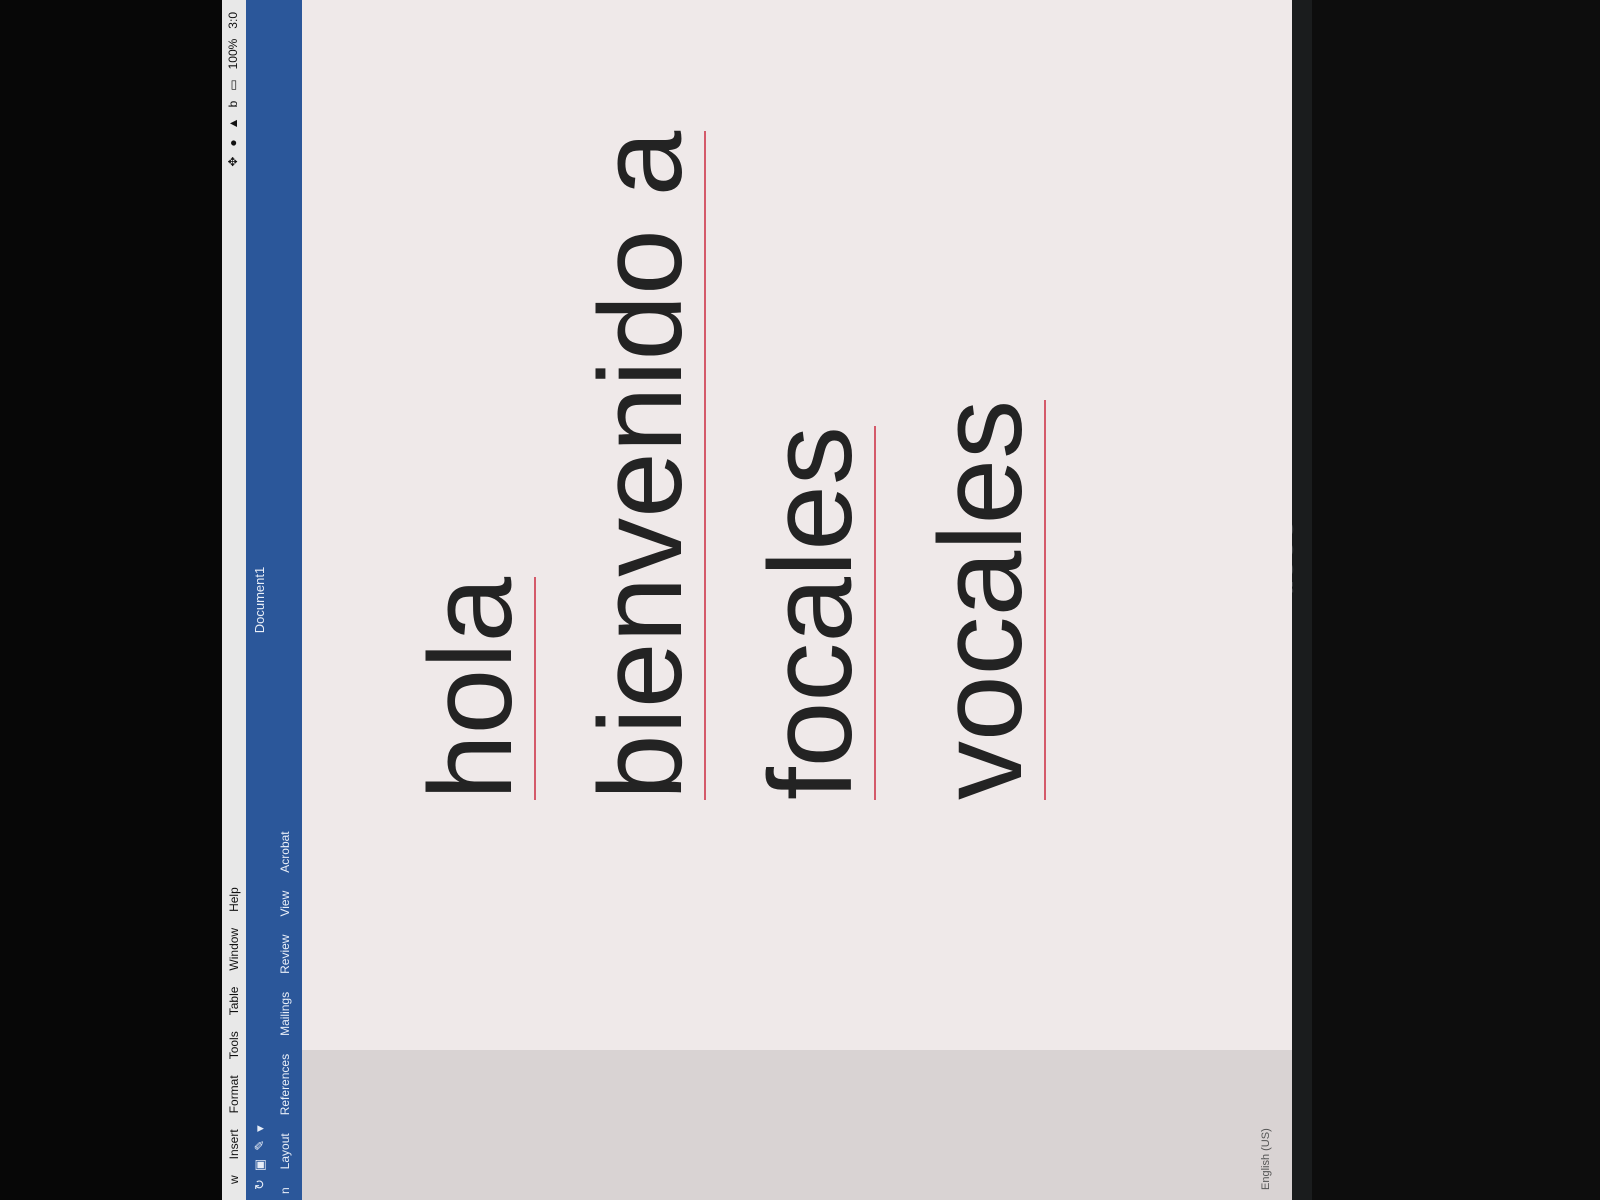  I want to click on doc-line-4: vocales, so click(981, 599).